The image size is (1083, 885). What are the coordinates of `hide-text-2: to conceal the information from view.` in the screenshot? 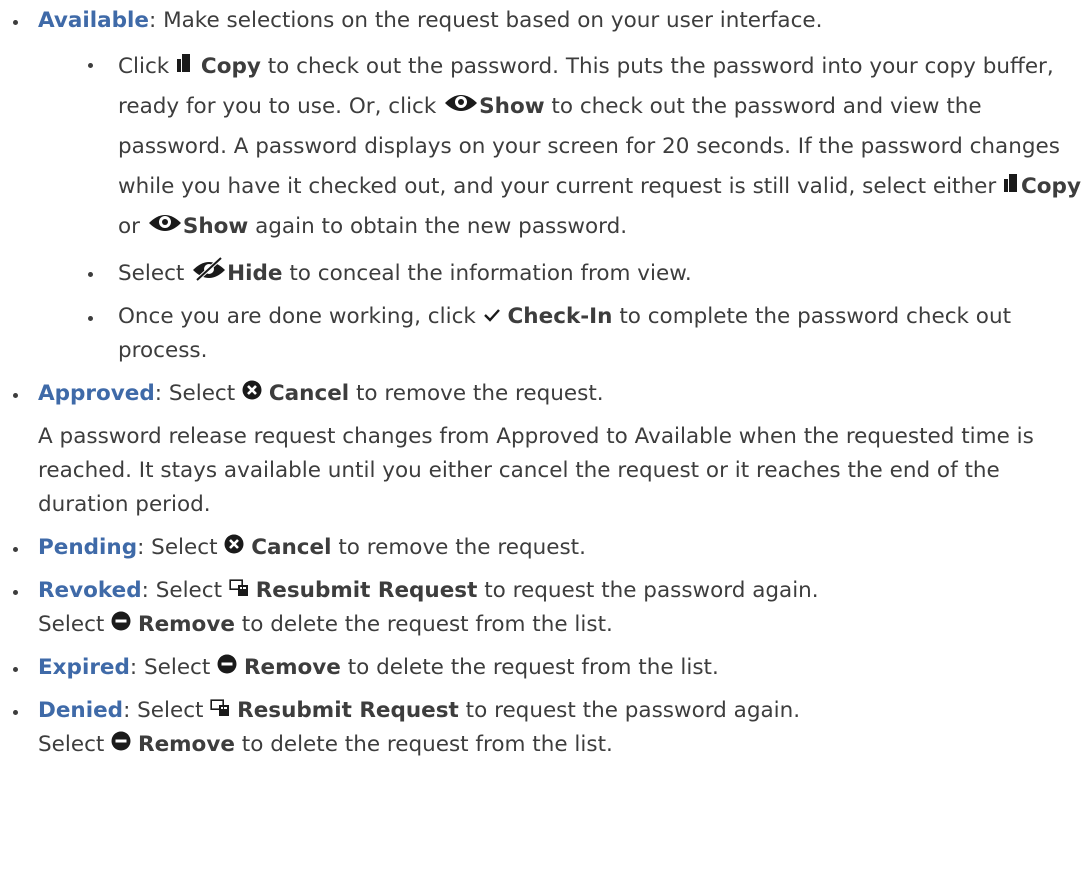 It's located at (487, 273).